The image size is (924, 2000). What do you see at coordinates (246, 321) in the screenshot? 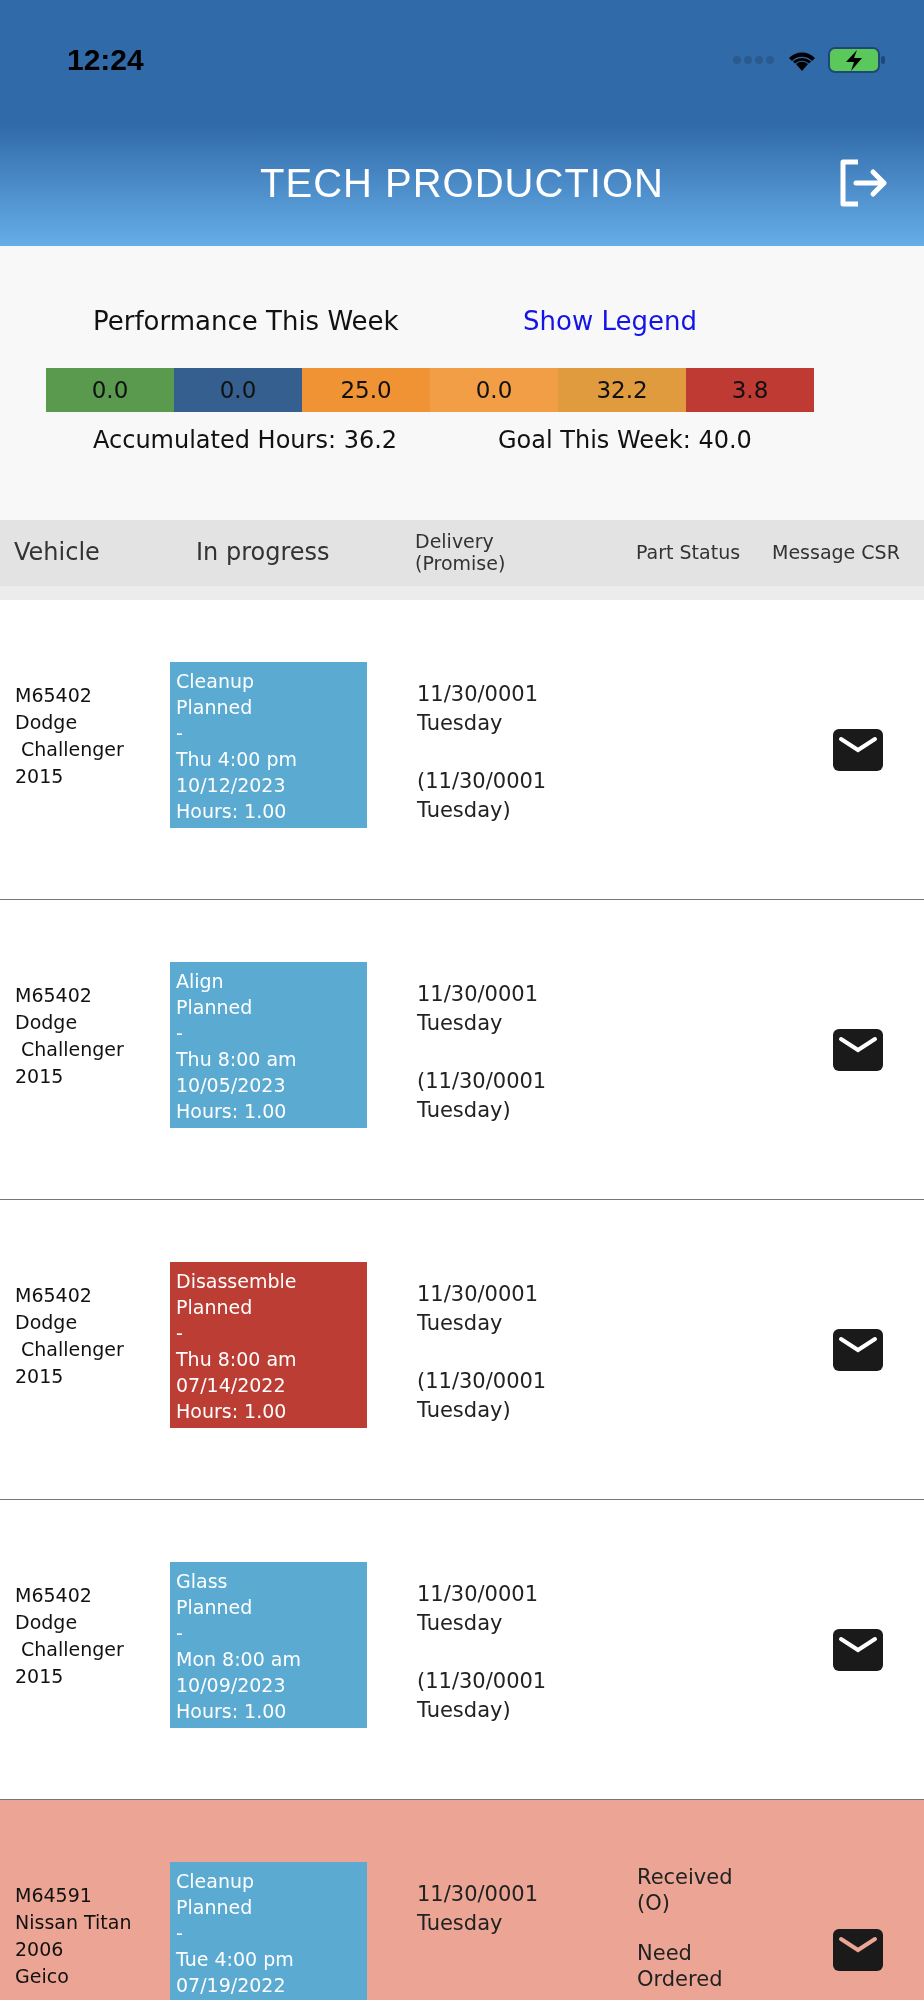
I see `performance-title: Performance This Week` at bounding box center [246, 321].